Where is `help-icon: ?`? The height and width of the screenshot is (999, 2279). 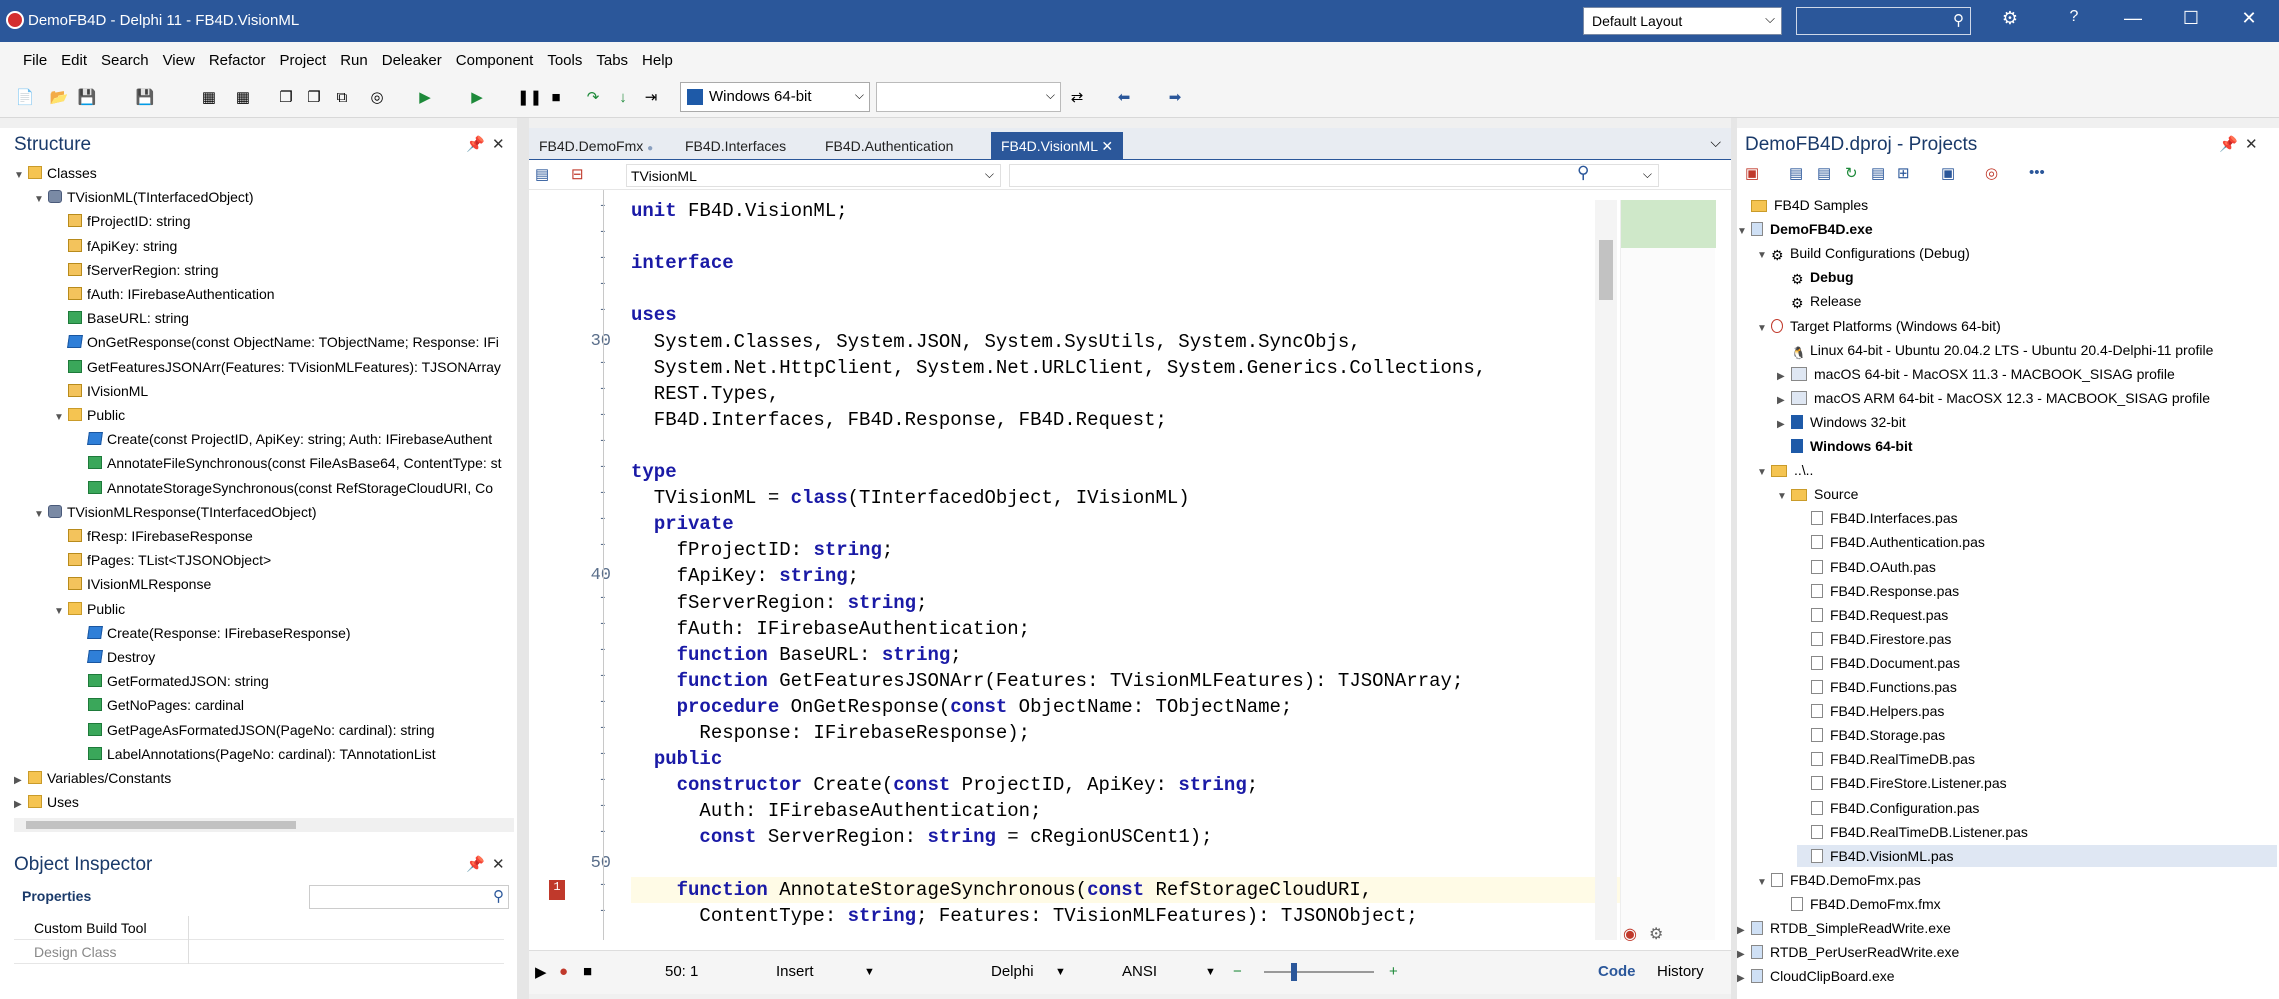 help-icon: ? is located at coordinates (2074, 17).